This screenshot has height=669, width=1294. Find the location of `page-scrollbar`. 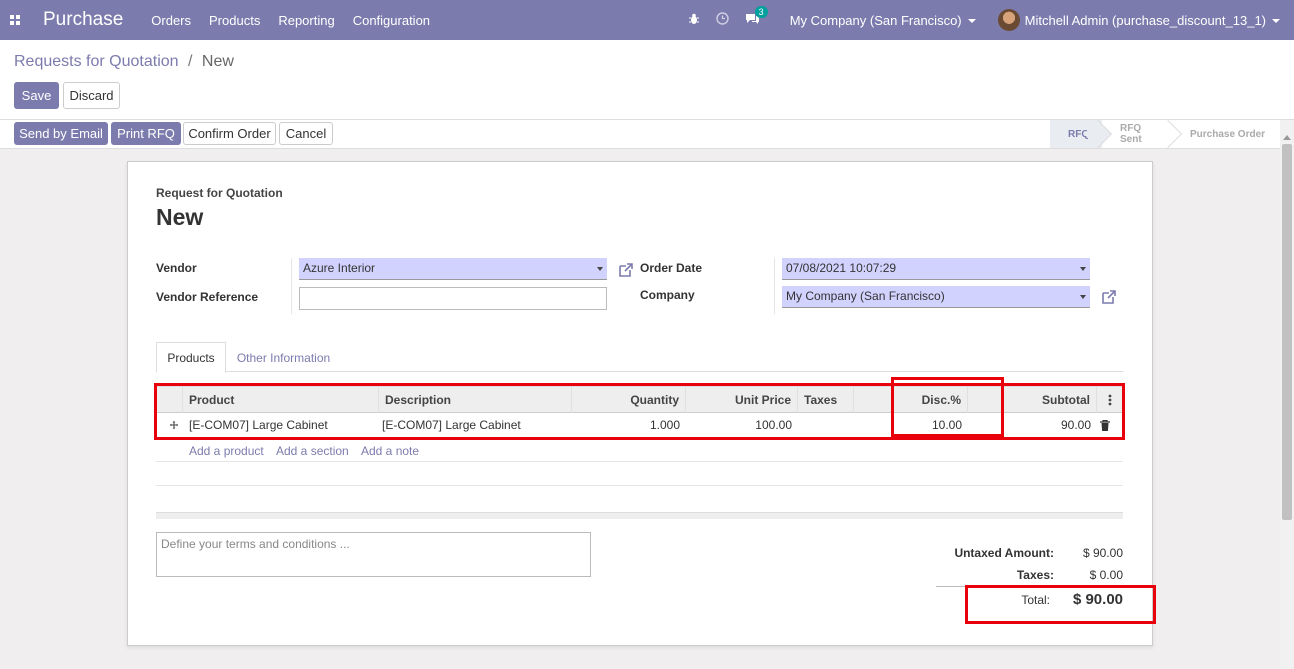

page-scrollbar is located at coordinates (1287, 394).